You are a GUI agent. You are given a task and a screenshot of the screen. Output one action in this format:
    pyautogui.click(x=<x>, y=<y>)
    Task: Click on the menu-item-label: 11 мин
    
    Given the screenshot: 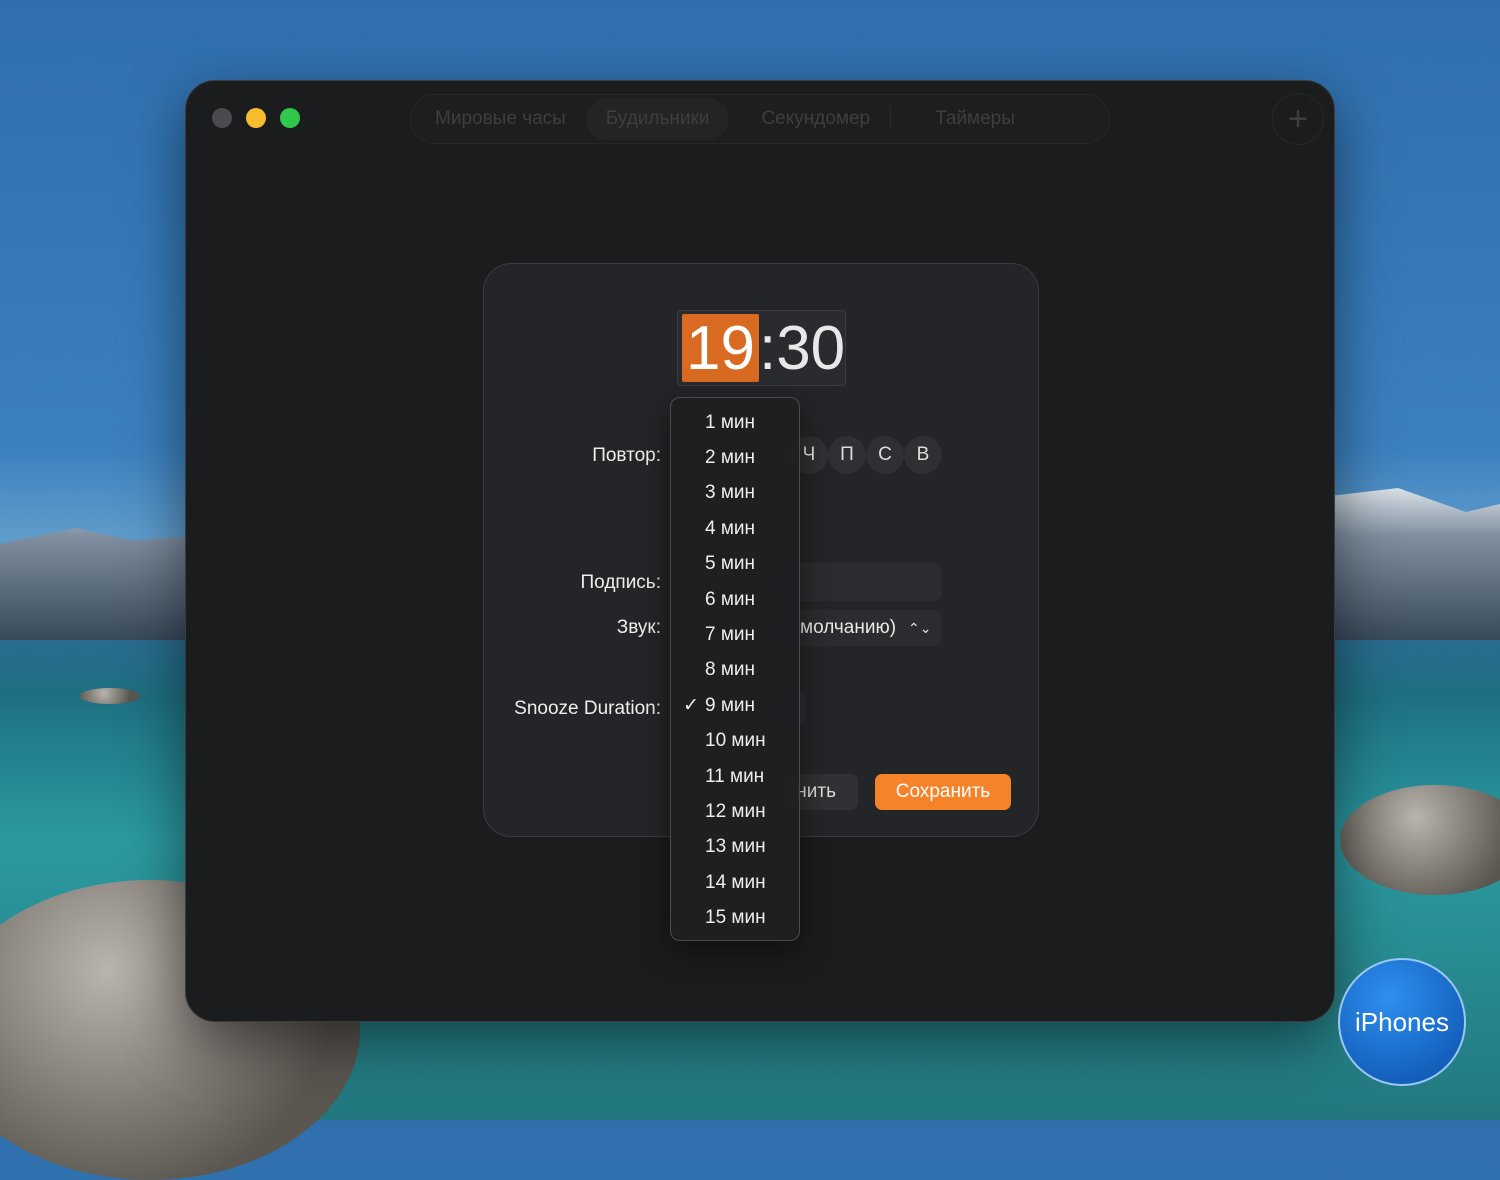 What is the action you would take?
    pyautogui.click(x=735, y=776)
    